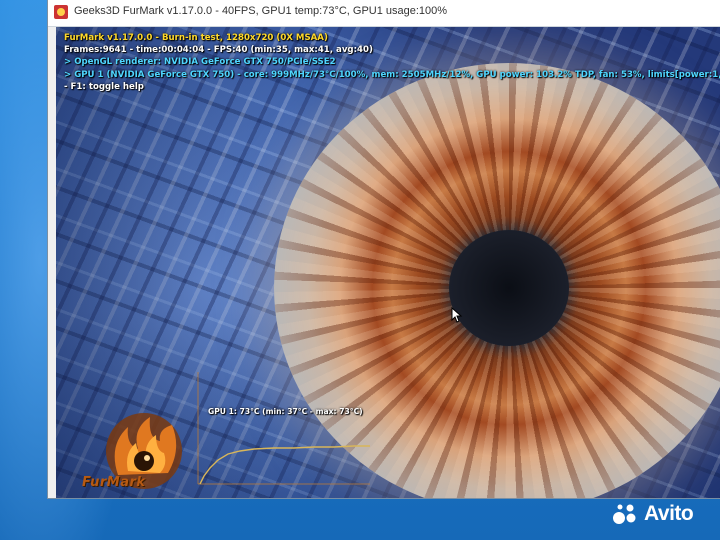 The width and height of the screenshot is (720, 540). I want to click on avito-watermark: Avito, so click(653, 514).